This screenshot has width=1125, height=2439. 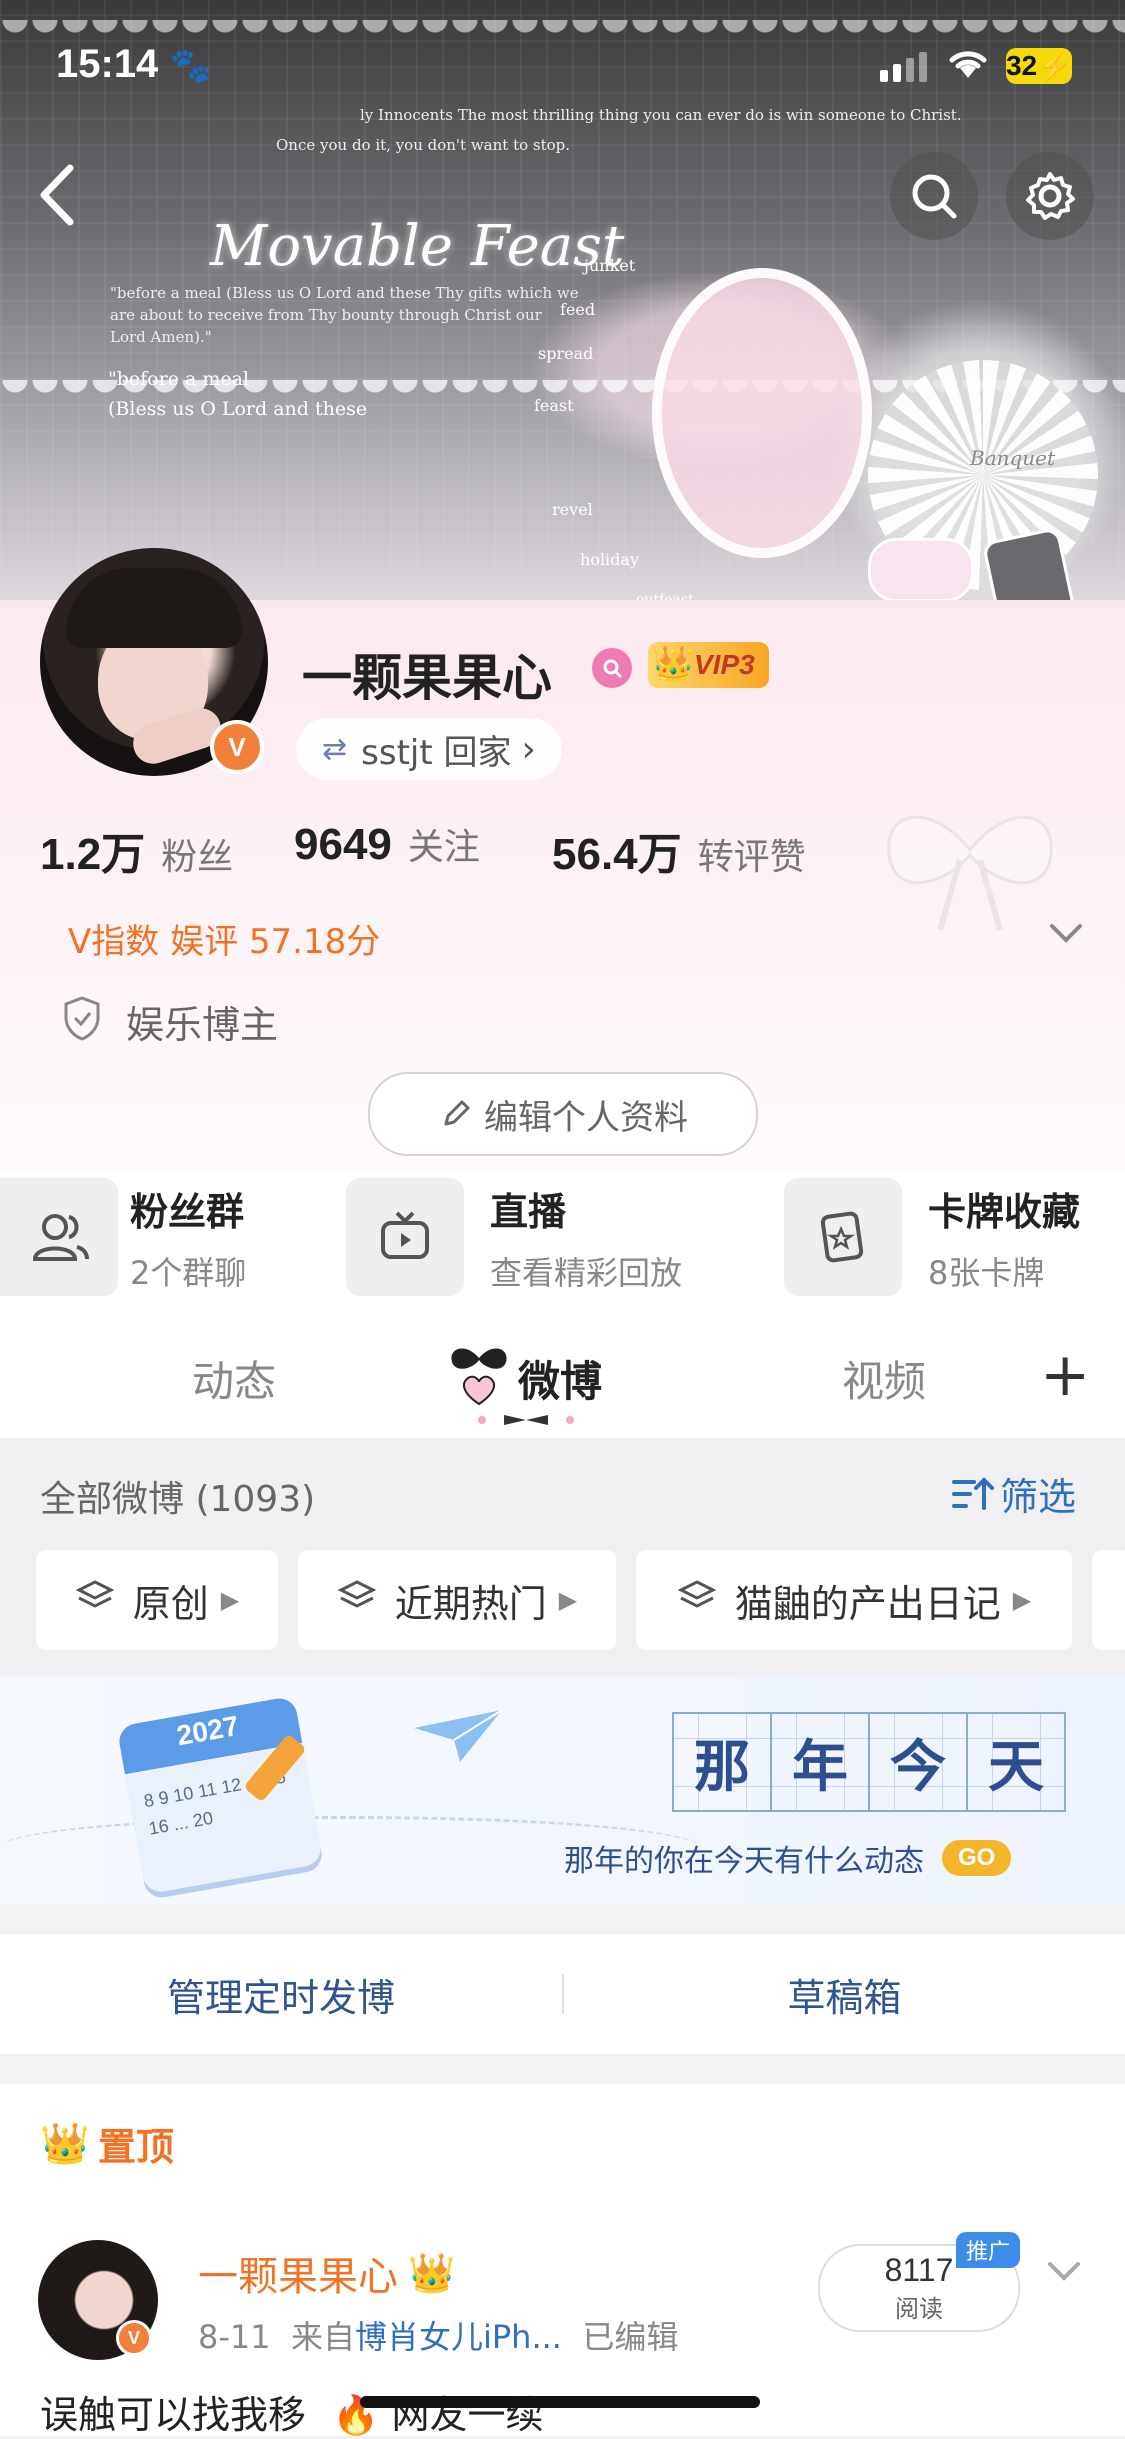 I want to click on home-indicator, so click(x=560, y=2402).